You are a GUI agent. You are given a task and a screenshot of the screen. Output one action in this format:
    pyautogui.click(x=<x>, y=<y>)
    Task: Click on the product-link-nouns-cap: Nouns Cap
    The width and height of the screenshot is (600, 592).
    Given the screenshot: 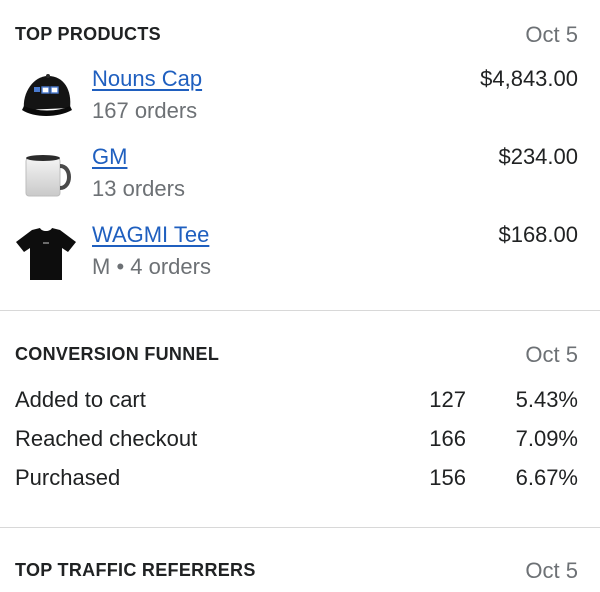 What is the action you would take?
    pyautogui.click(x=147, y=79)
    